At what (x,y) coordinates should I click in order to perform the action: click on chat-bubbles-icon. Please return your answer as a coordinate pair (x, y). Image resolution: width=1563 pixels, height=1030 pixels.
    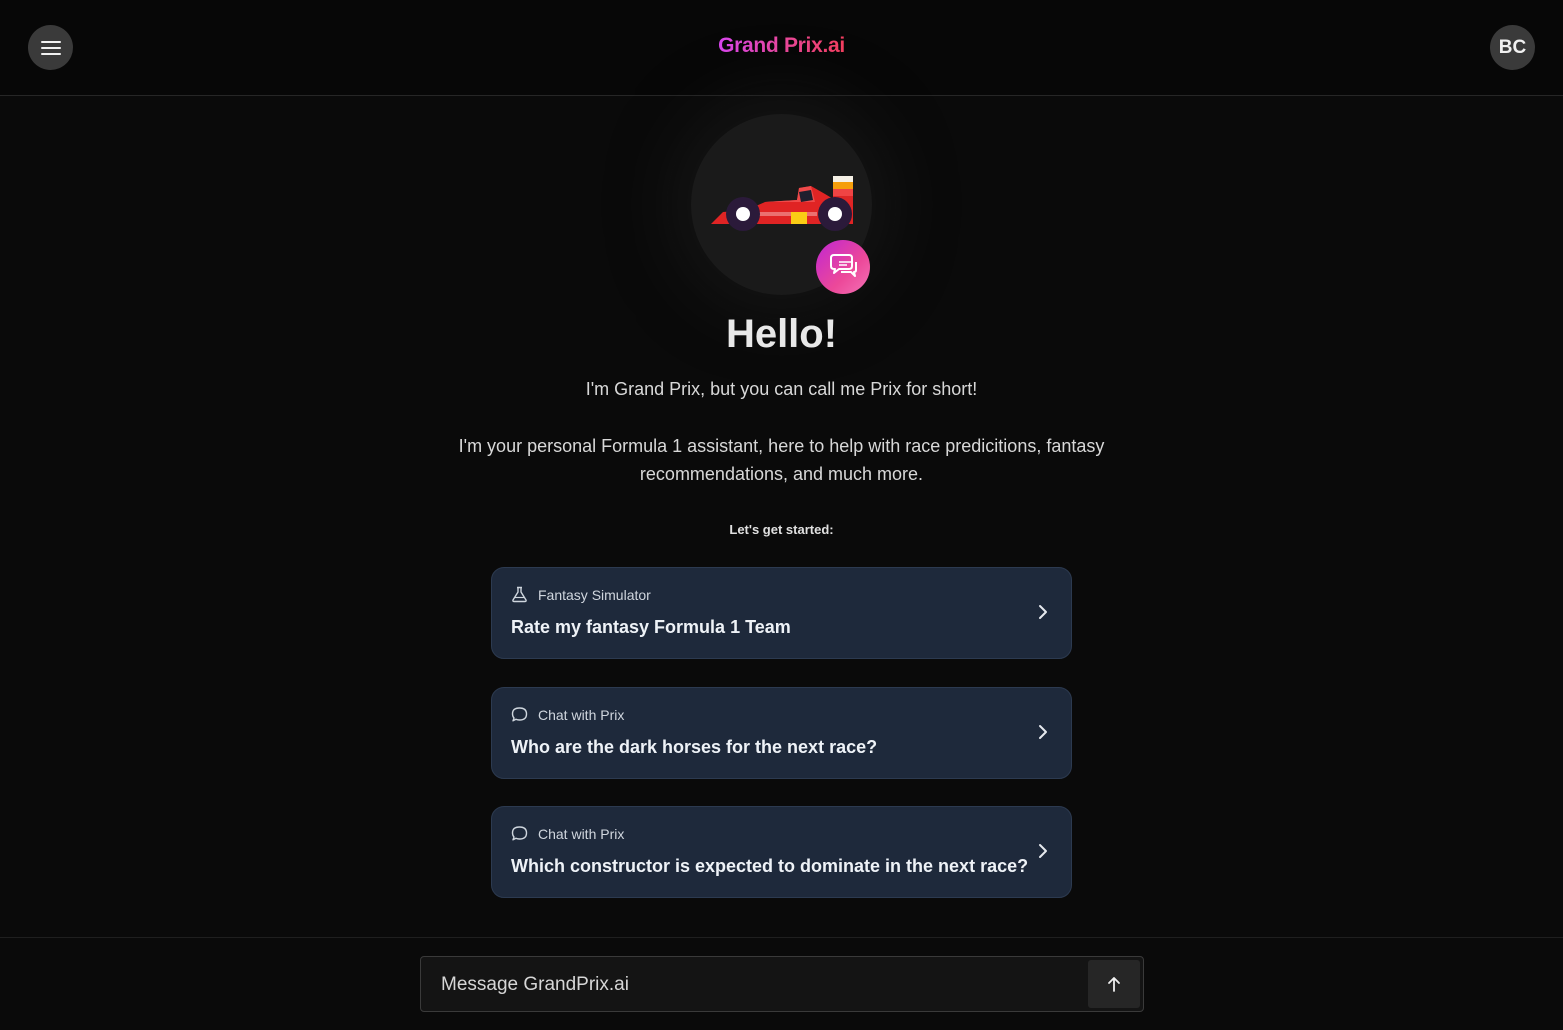
    Looking at the image, I should click on (843, 265).